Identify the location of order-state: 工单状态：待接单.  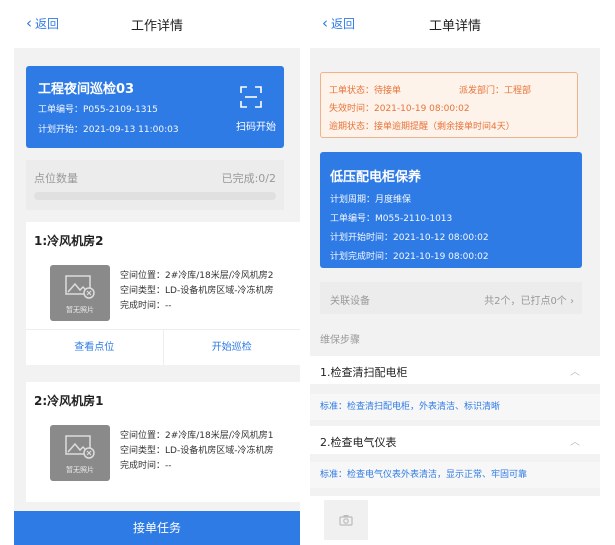
(365, 91).